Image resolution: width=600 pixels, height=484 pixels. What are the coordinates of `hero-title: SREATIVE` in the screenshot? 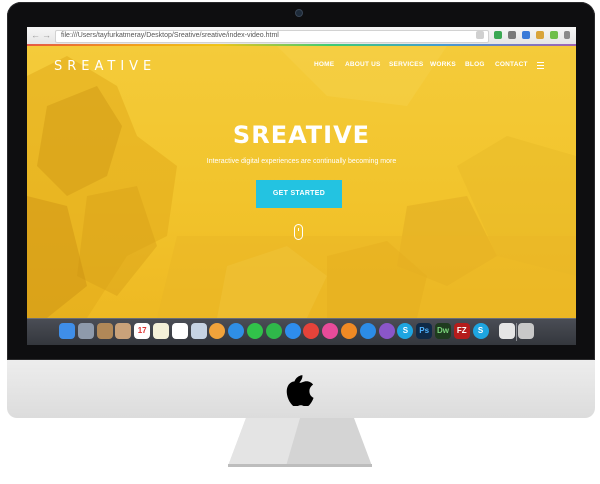 It's located at (301, 135).